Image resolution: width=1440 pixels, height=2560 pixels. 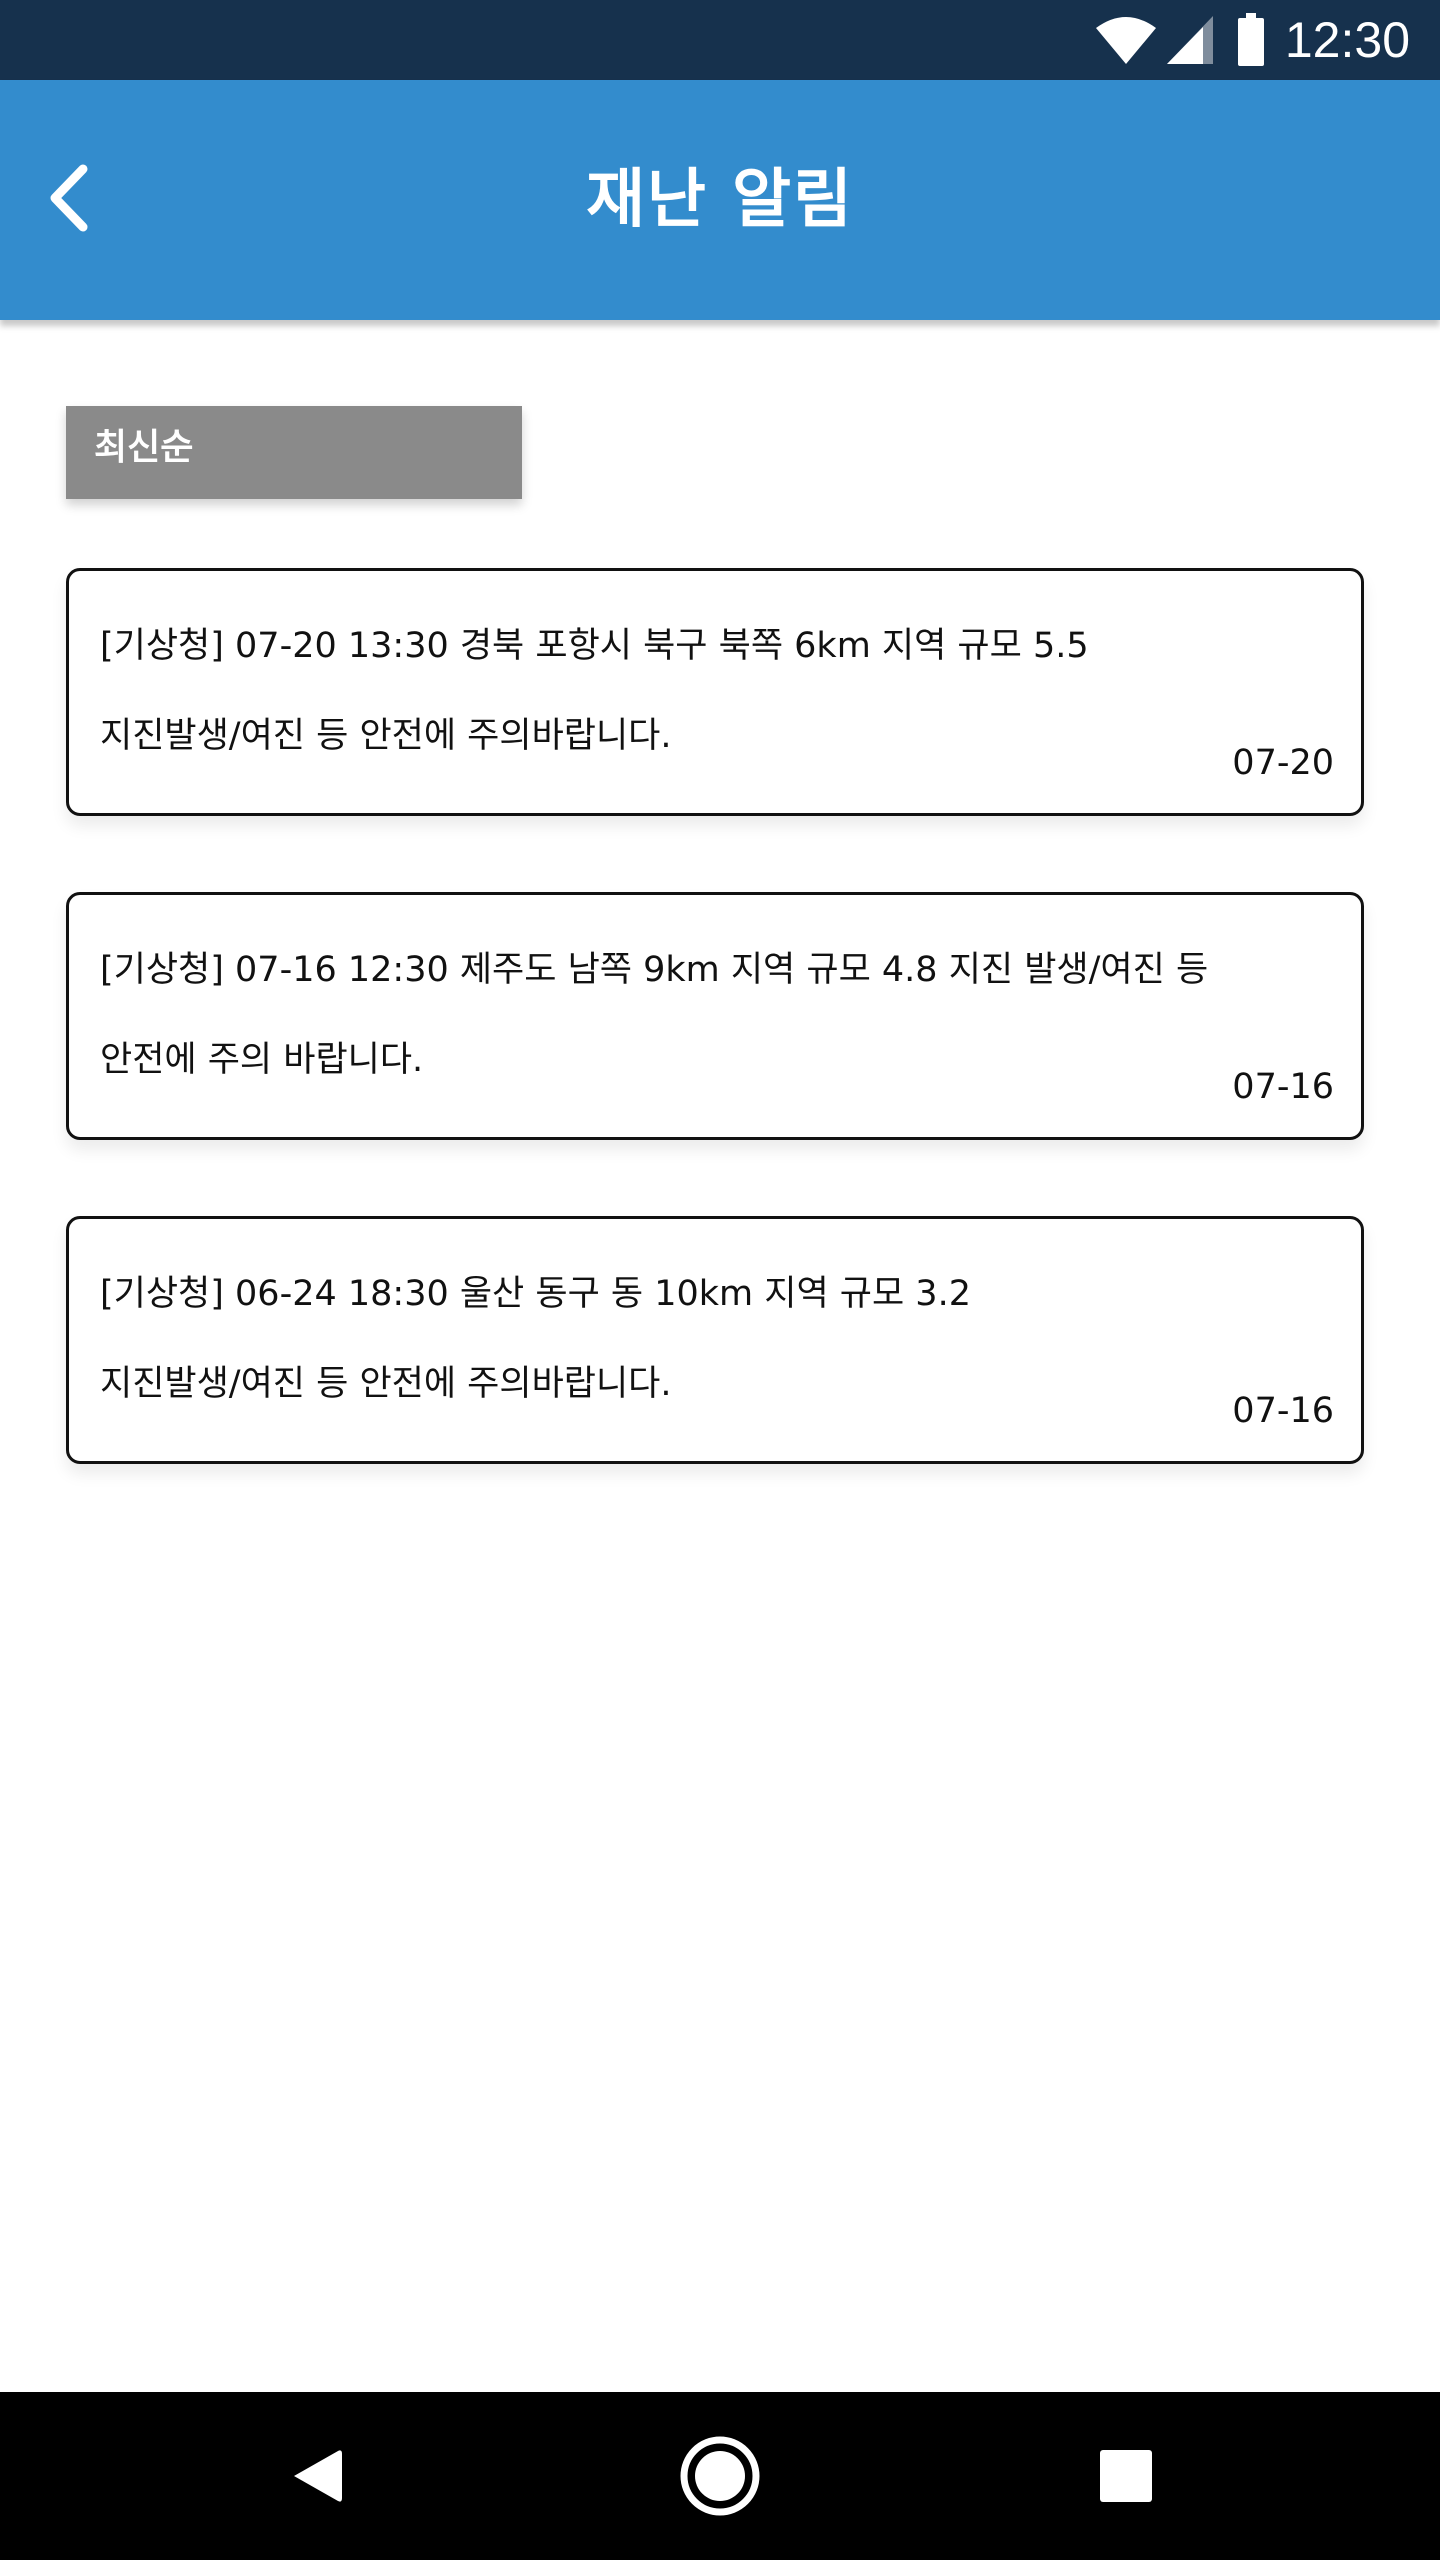 I want to click on alert-date: 07-20, so click(x=1283, y=763).